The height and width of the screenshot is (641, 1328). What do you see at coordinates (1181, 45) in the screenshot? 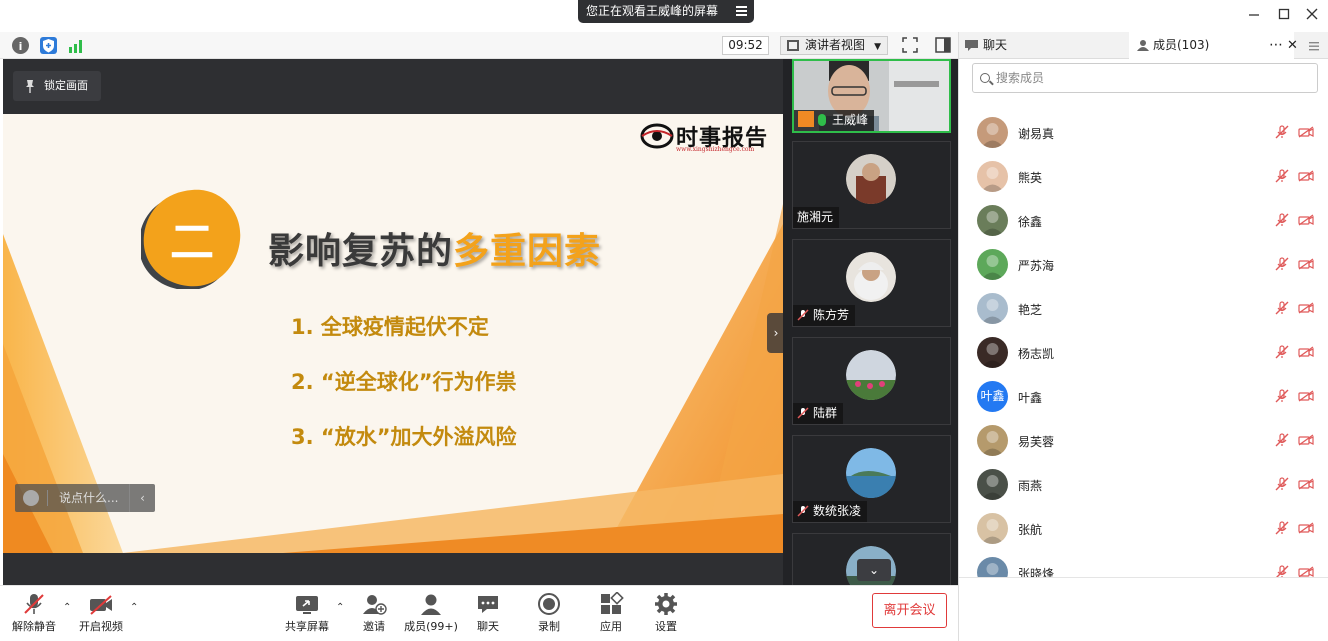
I see `tab-members-label: 成员(103)` at bounding box center [1181, 45].